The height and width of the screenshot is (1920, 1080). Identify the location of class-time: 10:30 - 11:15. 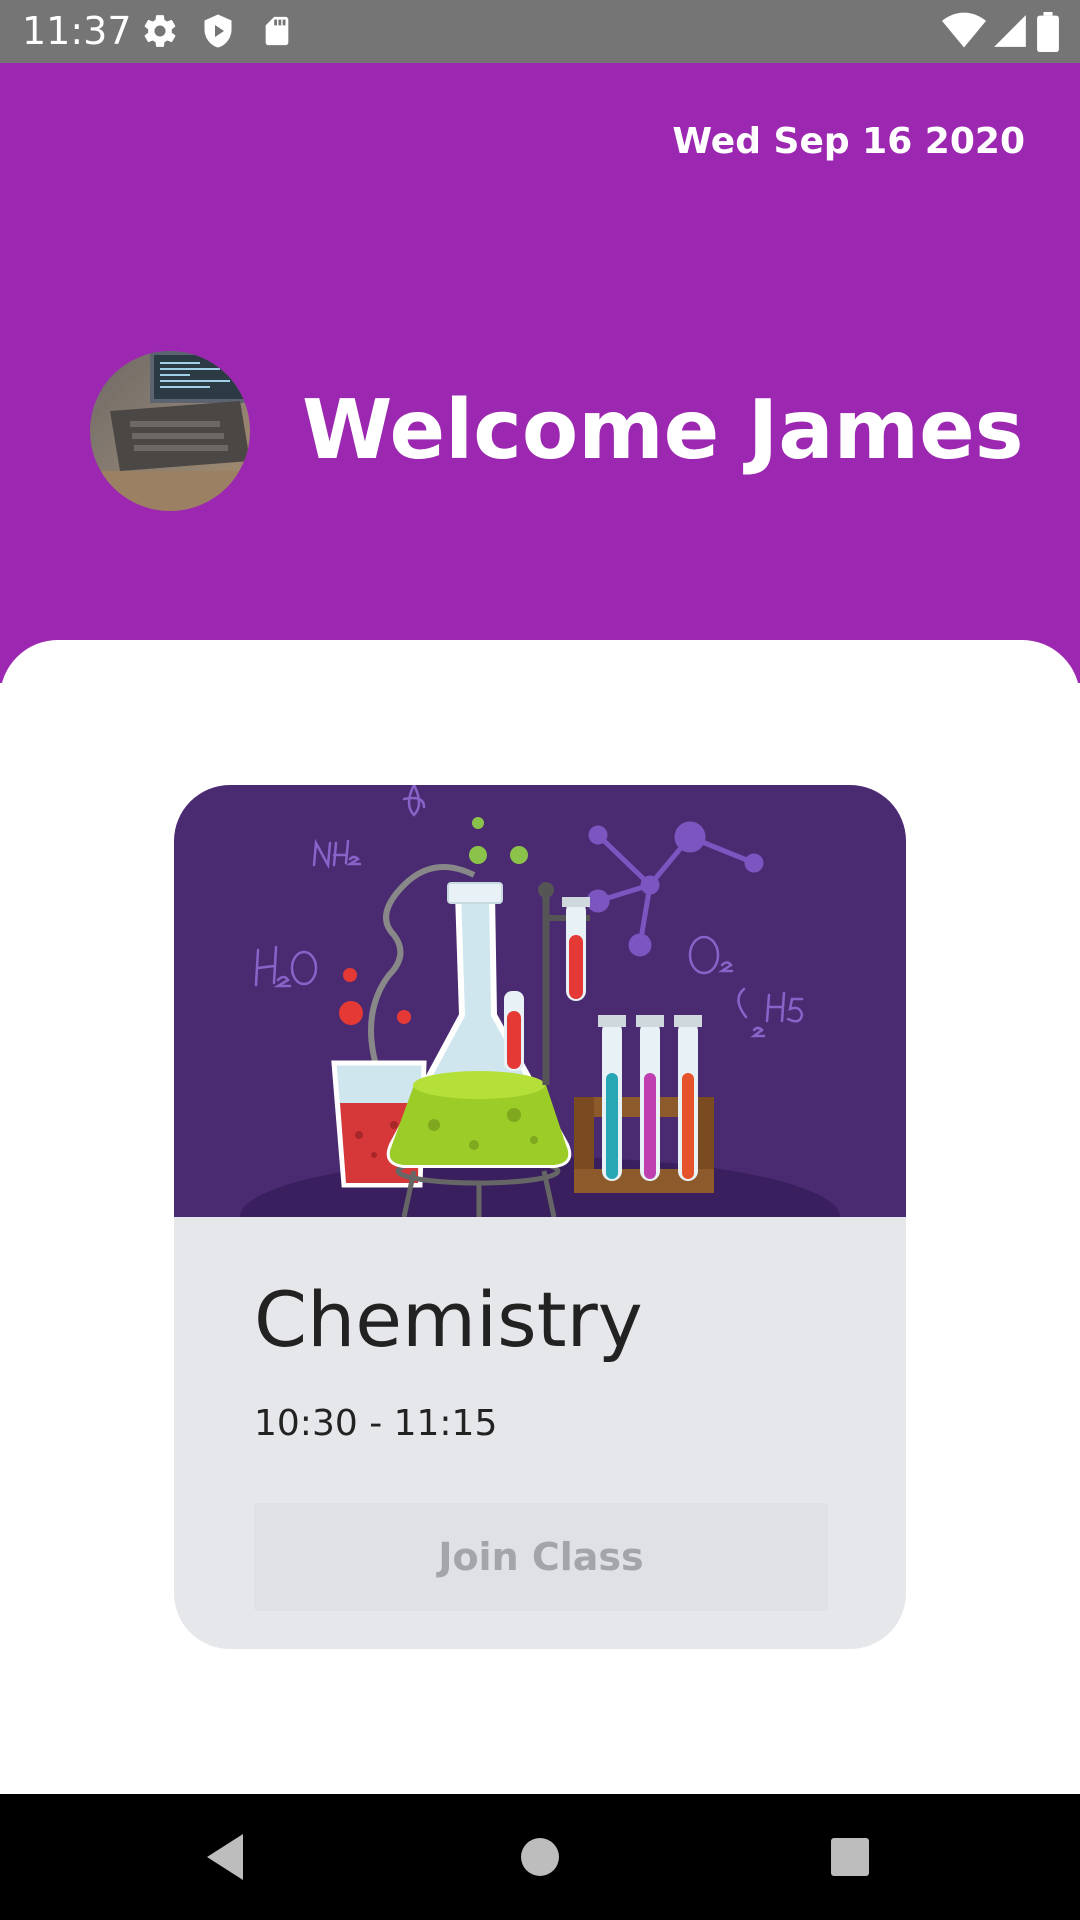
(376, 1423).